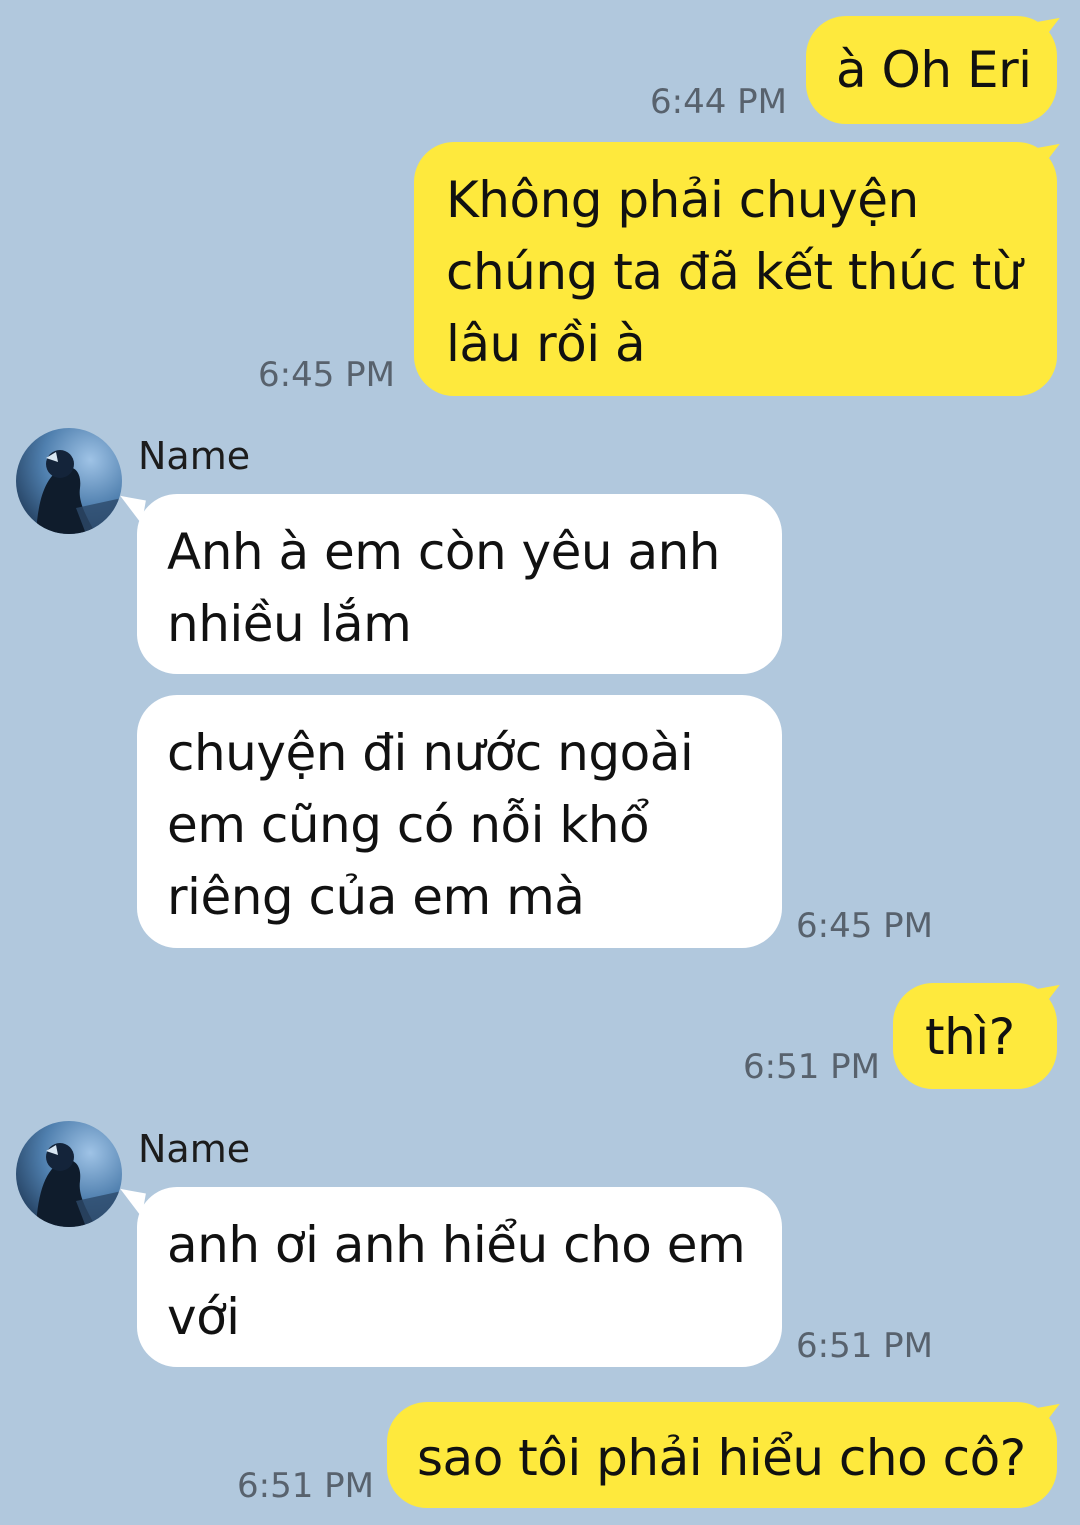 Image resolution: width=1080 pixels, height=1525 pixels. What do you see at coordinates (718, 102) in the screenshot?
I see `message-timestamp: 6:44 PM` at bounding box center [718, 102].